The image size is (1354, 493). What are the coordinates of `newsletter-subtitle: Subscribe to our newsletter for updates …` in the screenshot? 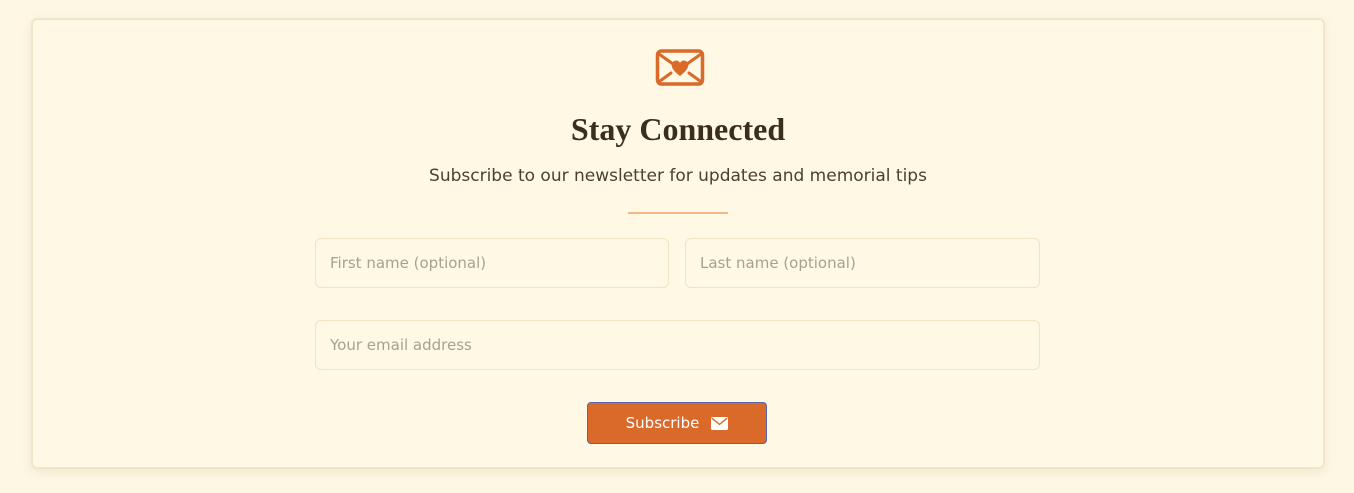 It's located at (678, 176).